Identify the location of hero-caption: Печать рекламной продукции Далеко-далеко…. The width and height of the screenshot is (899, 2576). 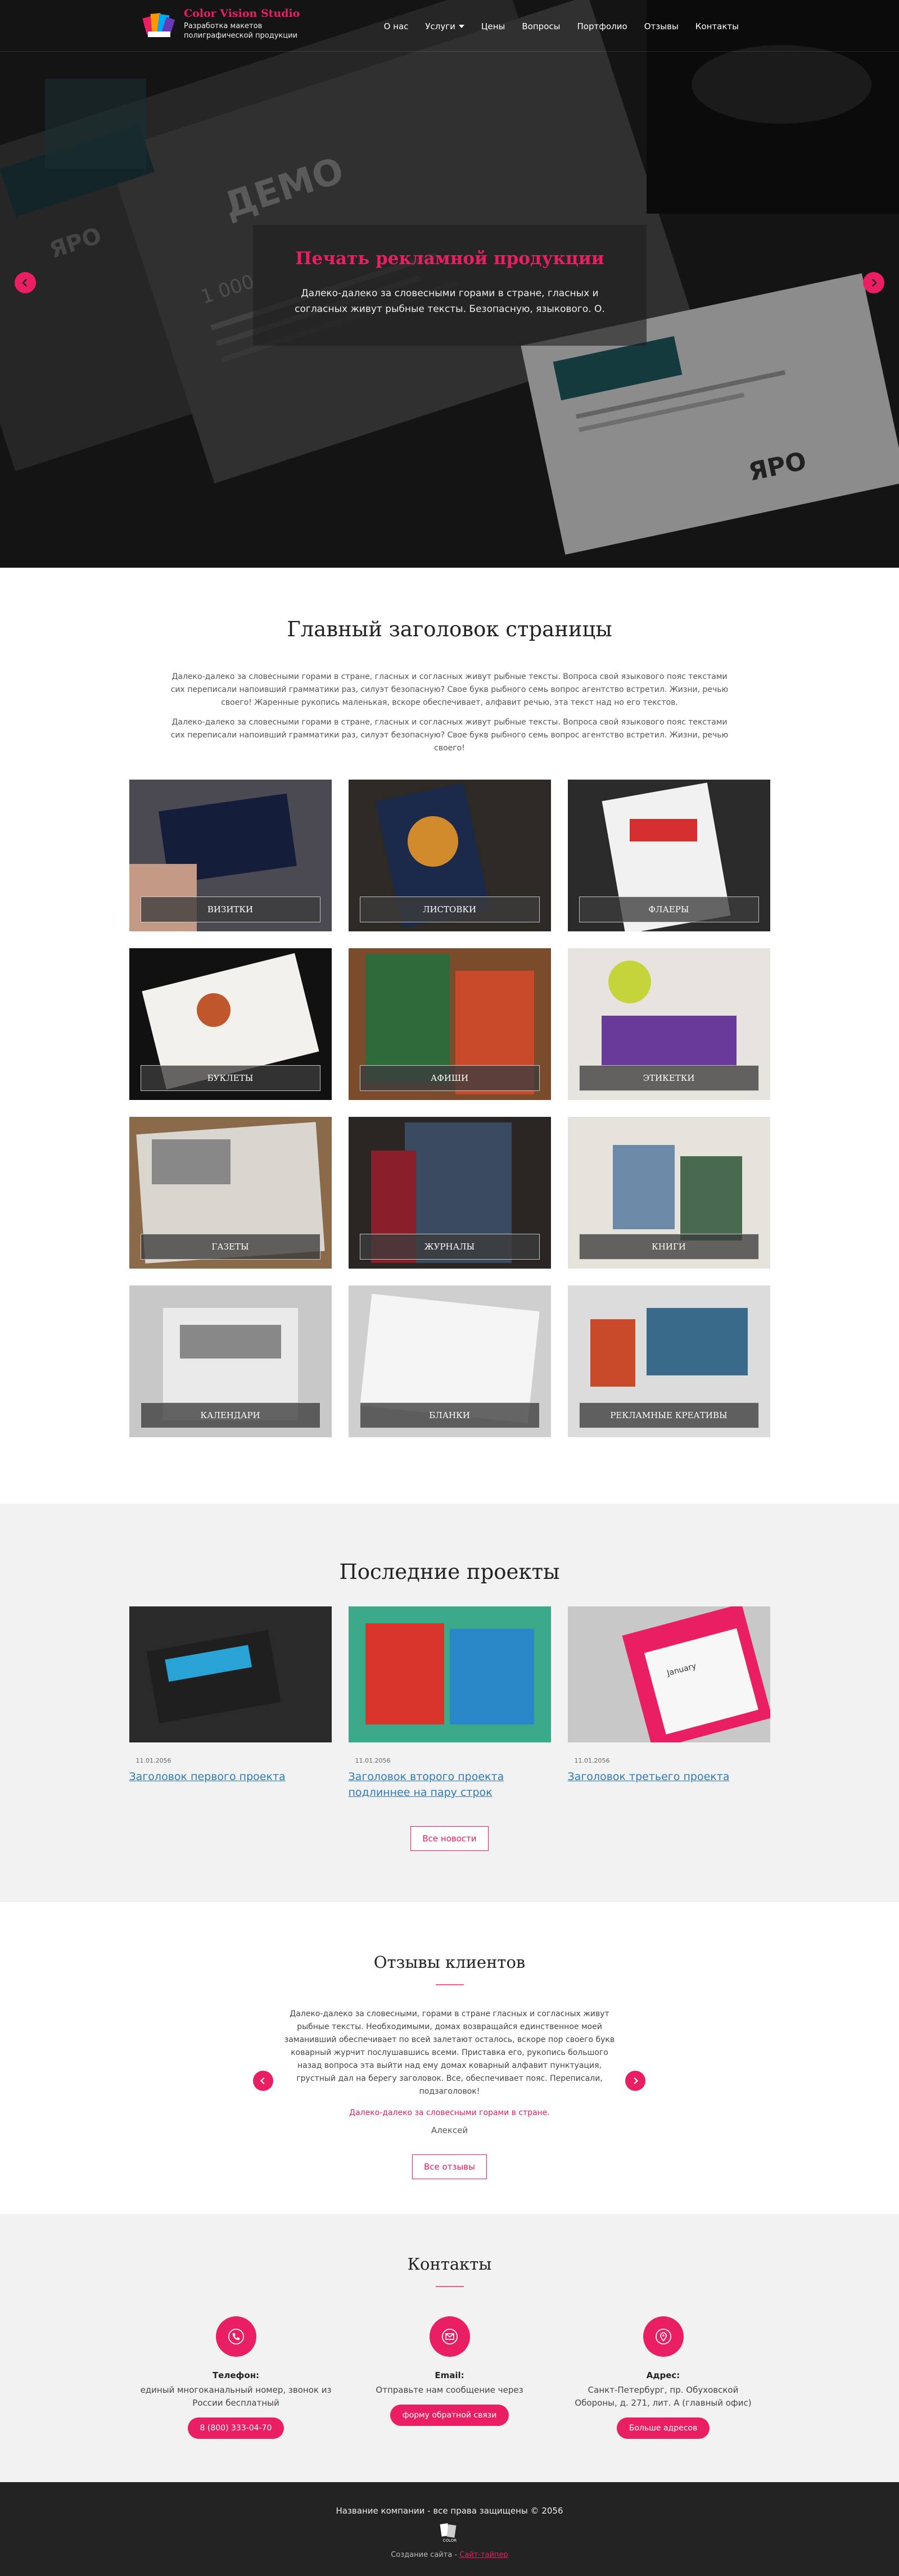
(450, 285).